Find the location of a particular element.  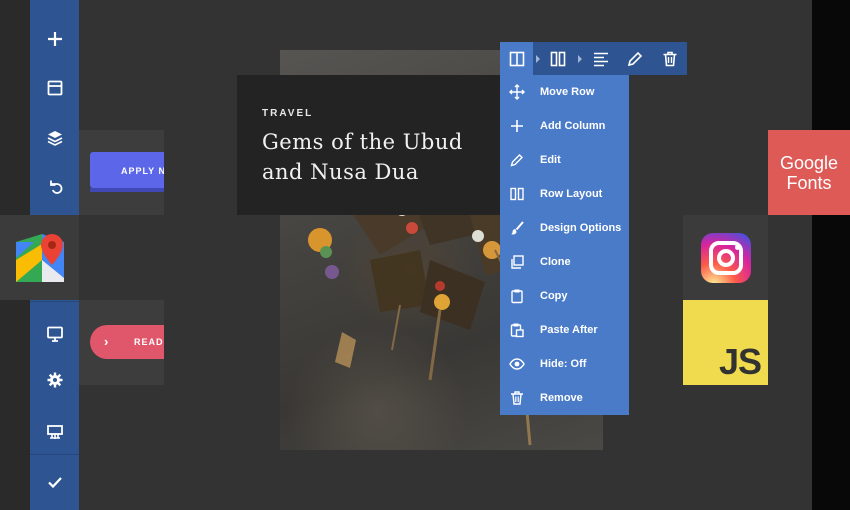

post-title: Gems of the Ubud and Nusa Dua is located at coordinates (362, 157).